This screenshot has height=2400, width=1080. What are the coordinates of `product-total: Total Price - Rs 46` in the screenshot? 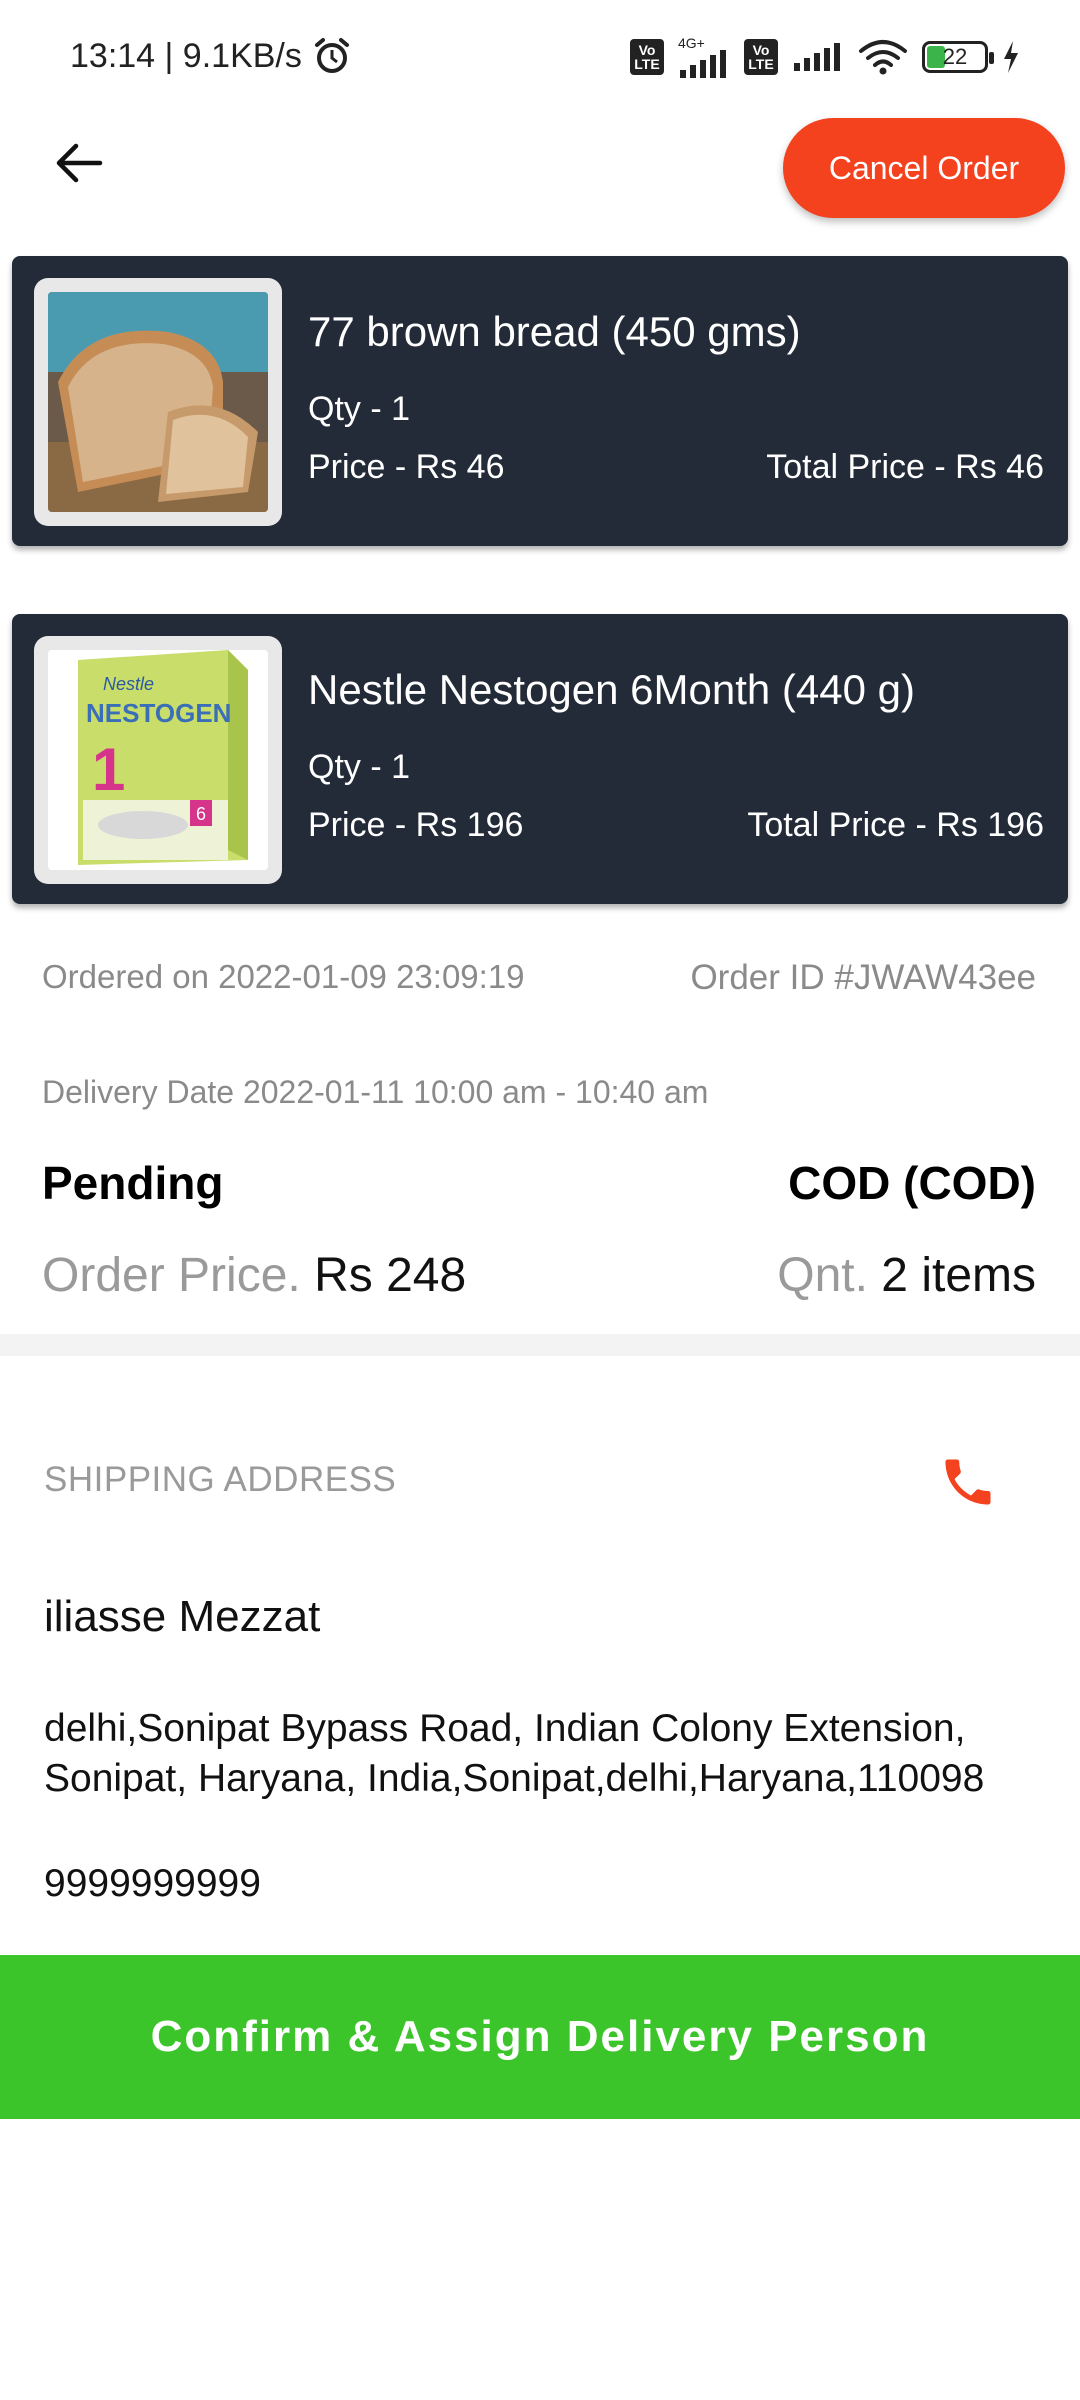 It's located at (905, 467).